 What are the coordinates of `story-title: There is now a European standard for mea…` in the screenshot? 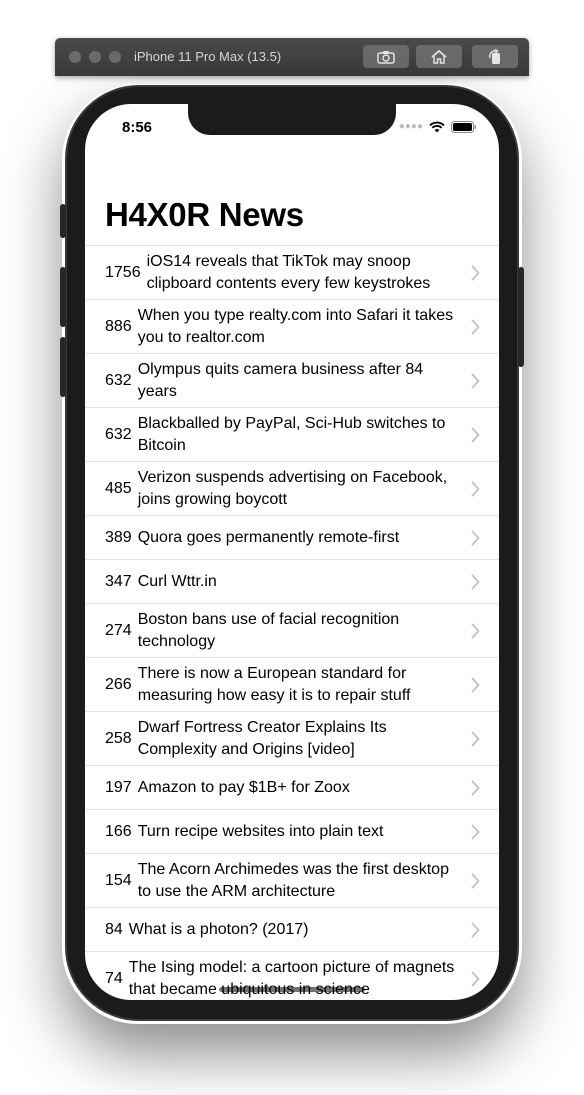 It's located at (274, 684).